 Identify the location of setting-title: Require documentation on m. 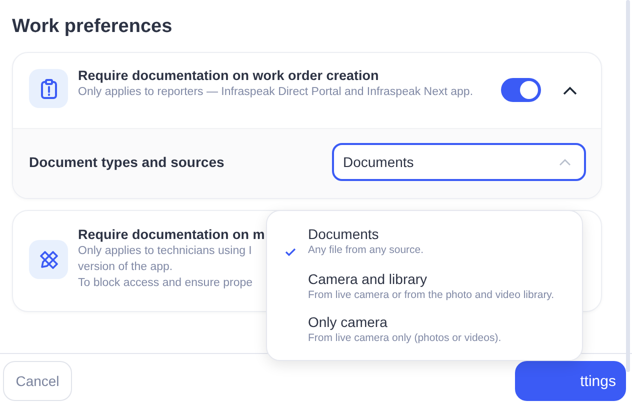
(171, 234).